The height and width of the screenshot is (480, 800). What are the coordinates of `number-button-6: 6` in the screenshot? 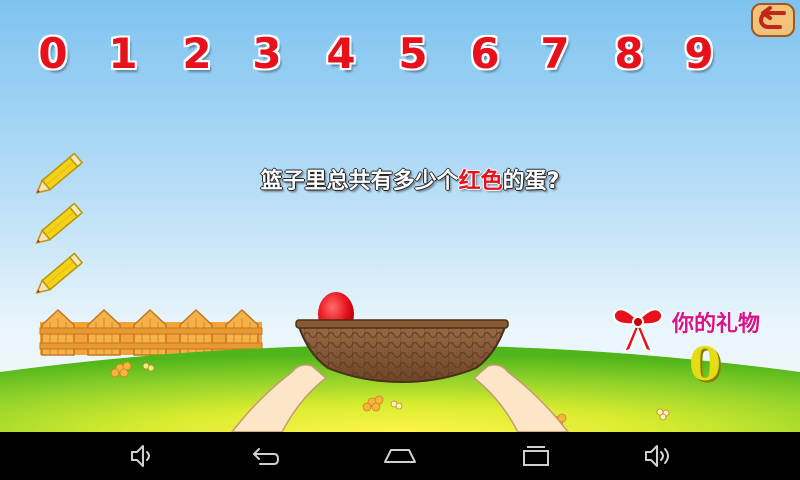 It's located at (485, 54).